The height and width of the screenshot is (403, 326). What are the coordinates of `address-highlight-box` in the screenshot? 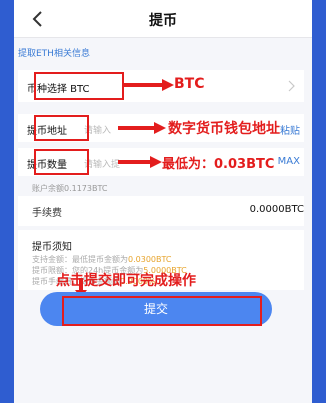 It's located at (61, 128).